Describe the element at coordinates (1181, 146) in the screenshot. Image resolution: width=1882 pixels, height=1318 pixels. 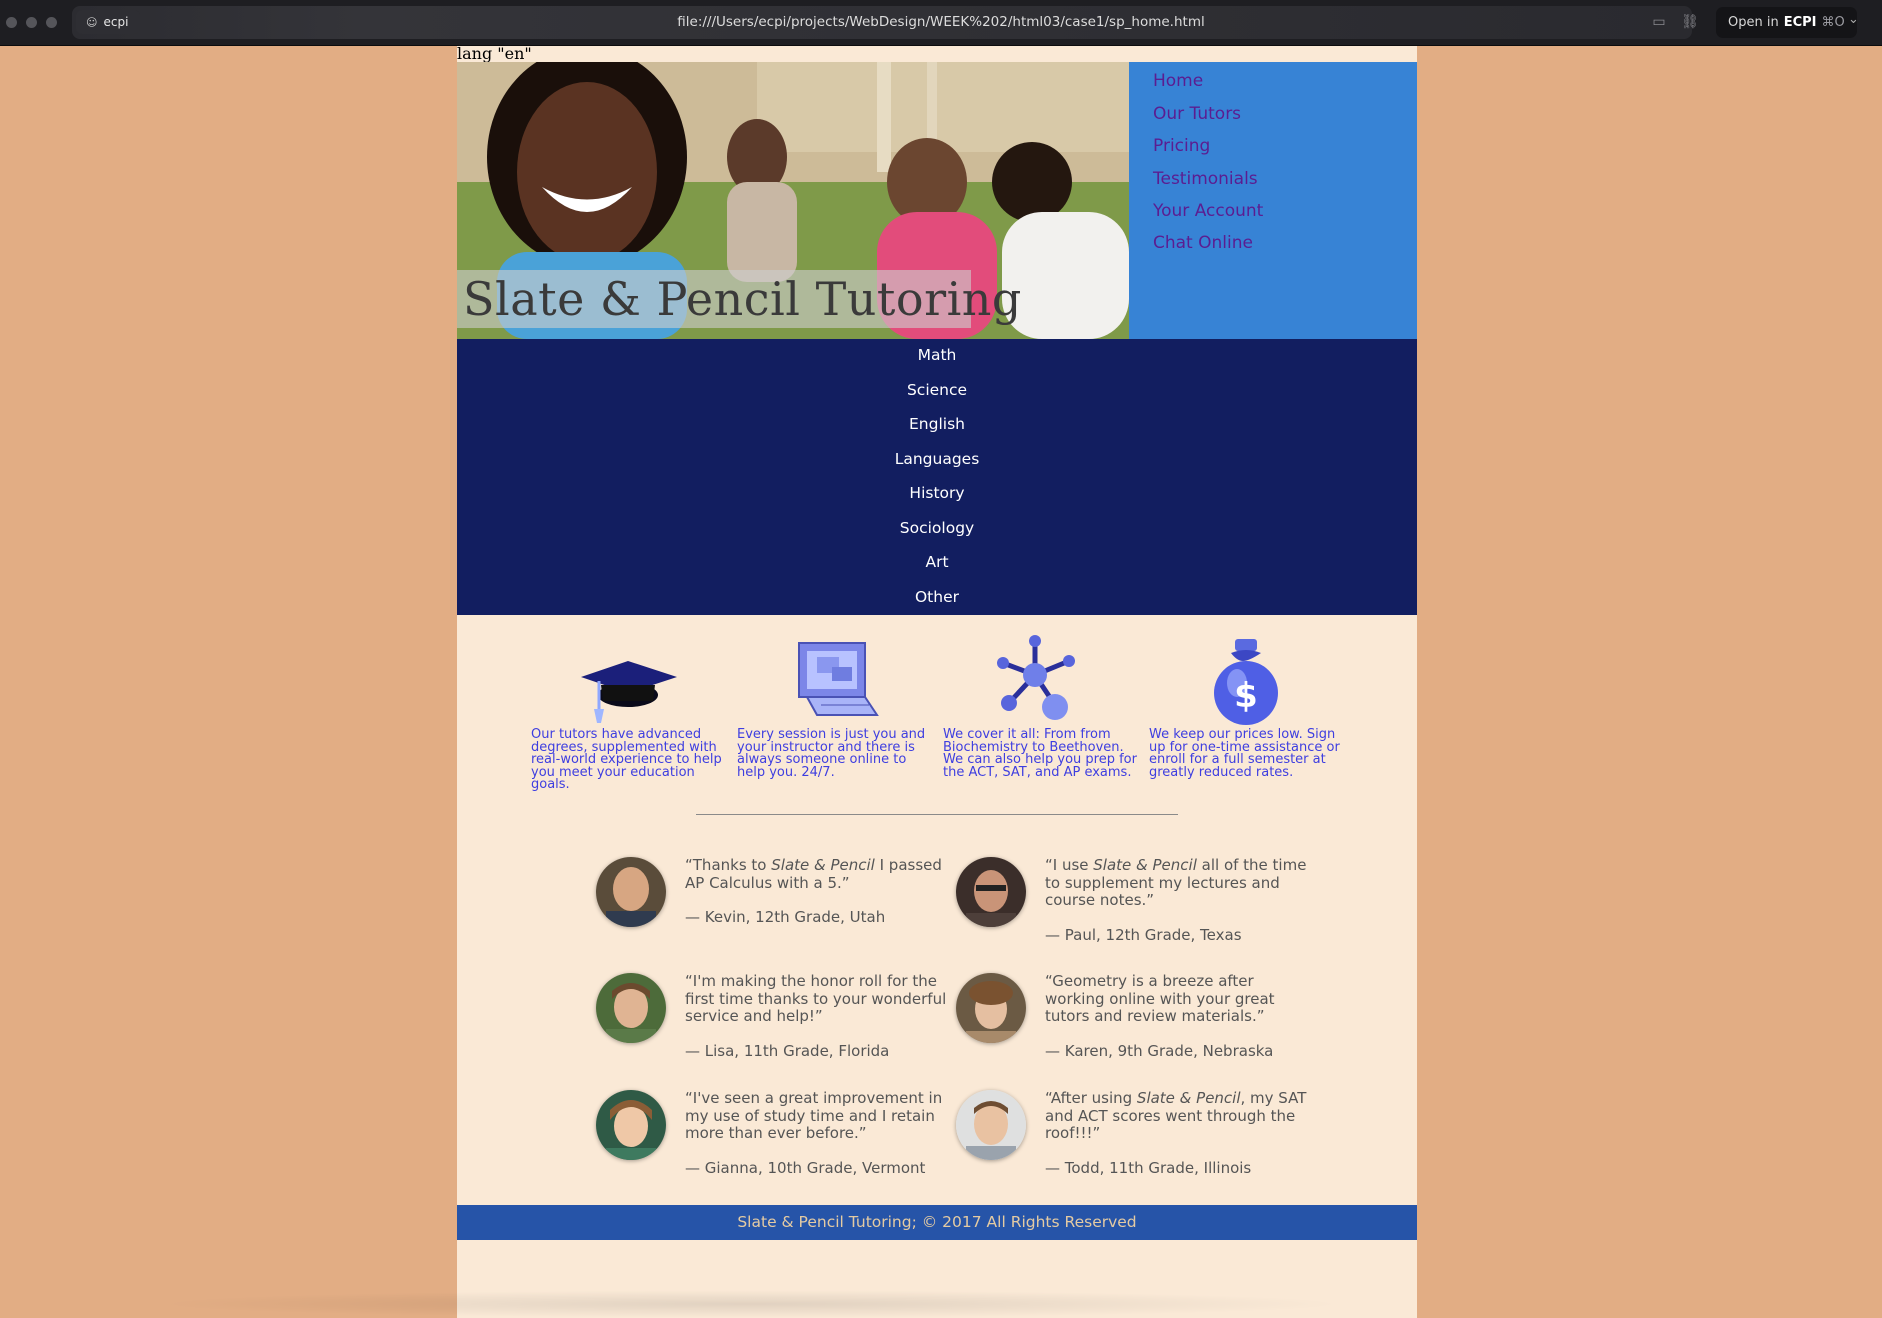
I see `nav-link-pricing: Pricing` at that location.